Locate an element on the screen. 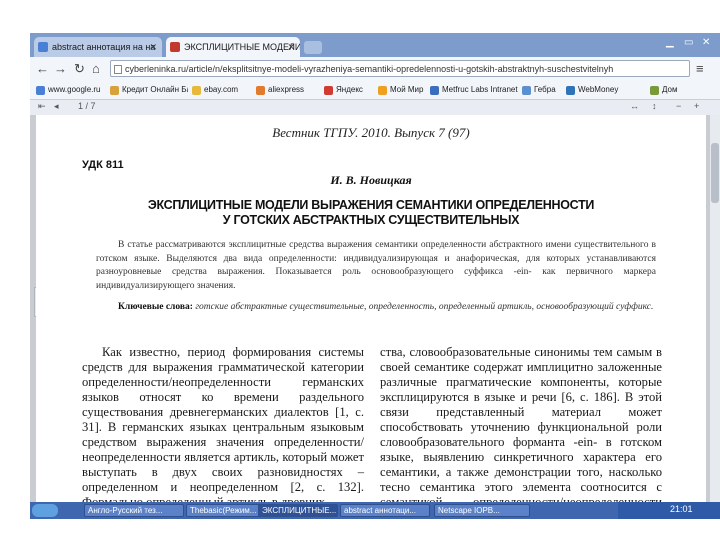 The height and width of the screenshot is (540, 720). fit-page-icon: ↕ is located at coordinates (654, 106).